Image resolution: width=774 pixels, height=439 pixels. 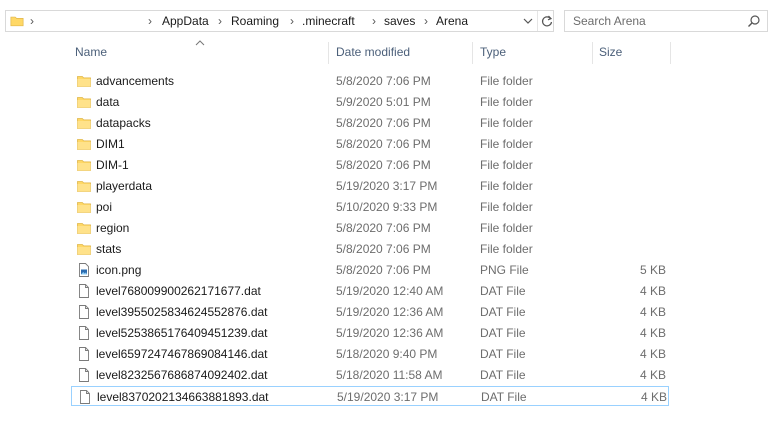 I want to click on breadcrumb-appdata: AppData, so click(x=185, y=21).